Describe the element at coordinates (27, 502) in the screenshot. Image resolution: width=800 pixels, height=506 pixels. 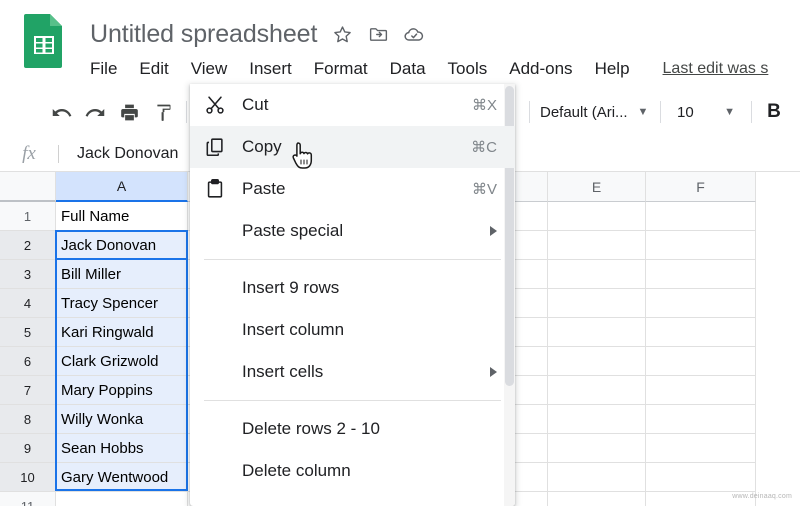
I see `row-header-label: 11` at that location.